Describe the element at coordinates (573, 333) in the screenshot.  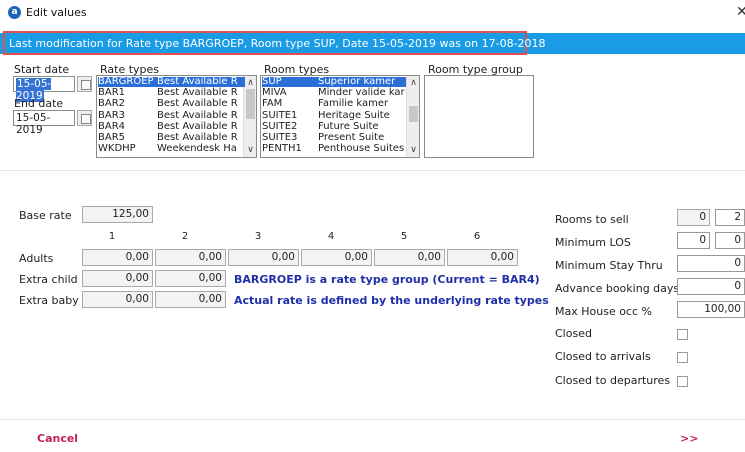
I see `closed-label: Closed` at that location.